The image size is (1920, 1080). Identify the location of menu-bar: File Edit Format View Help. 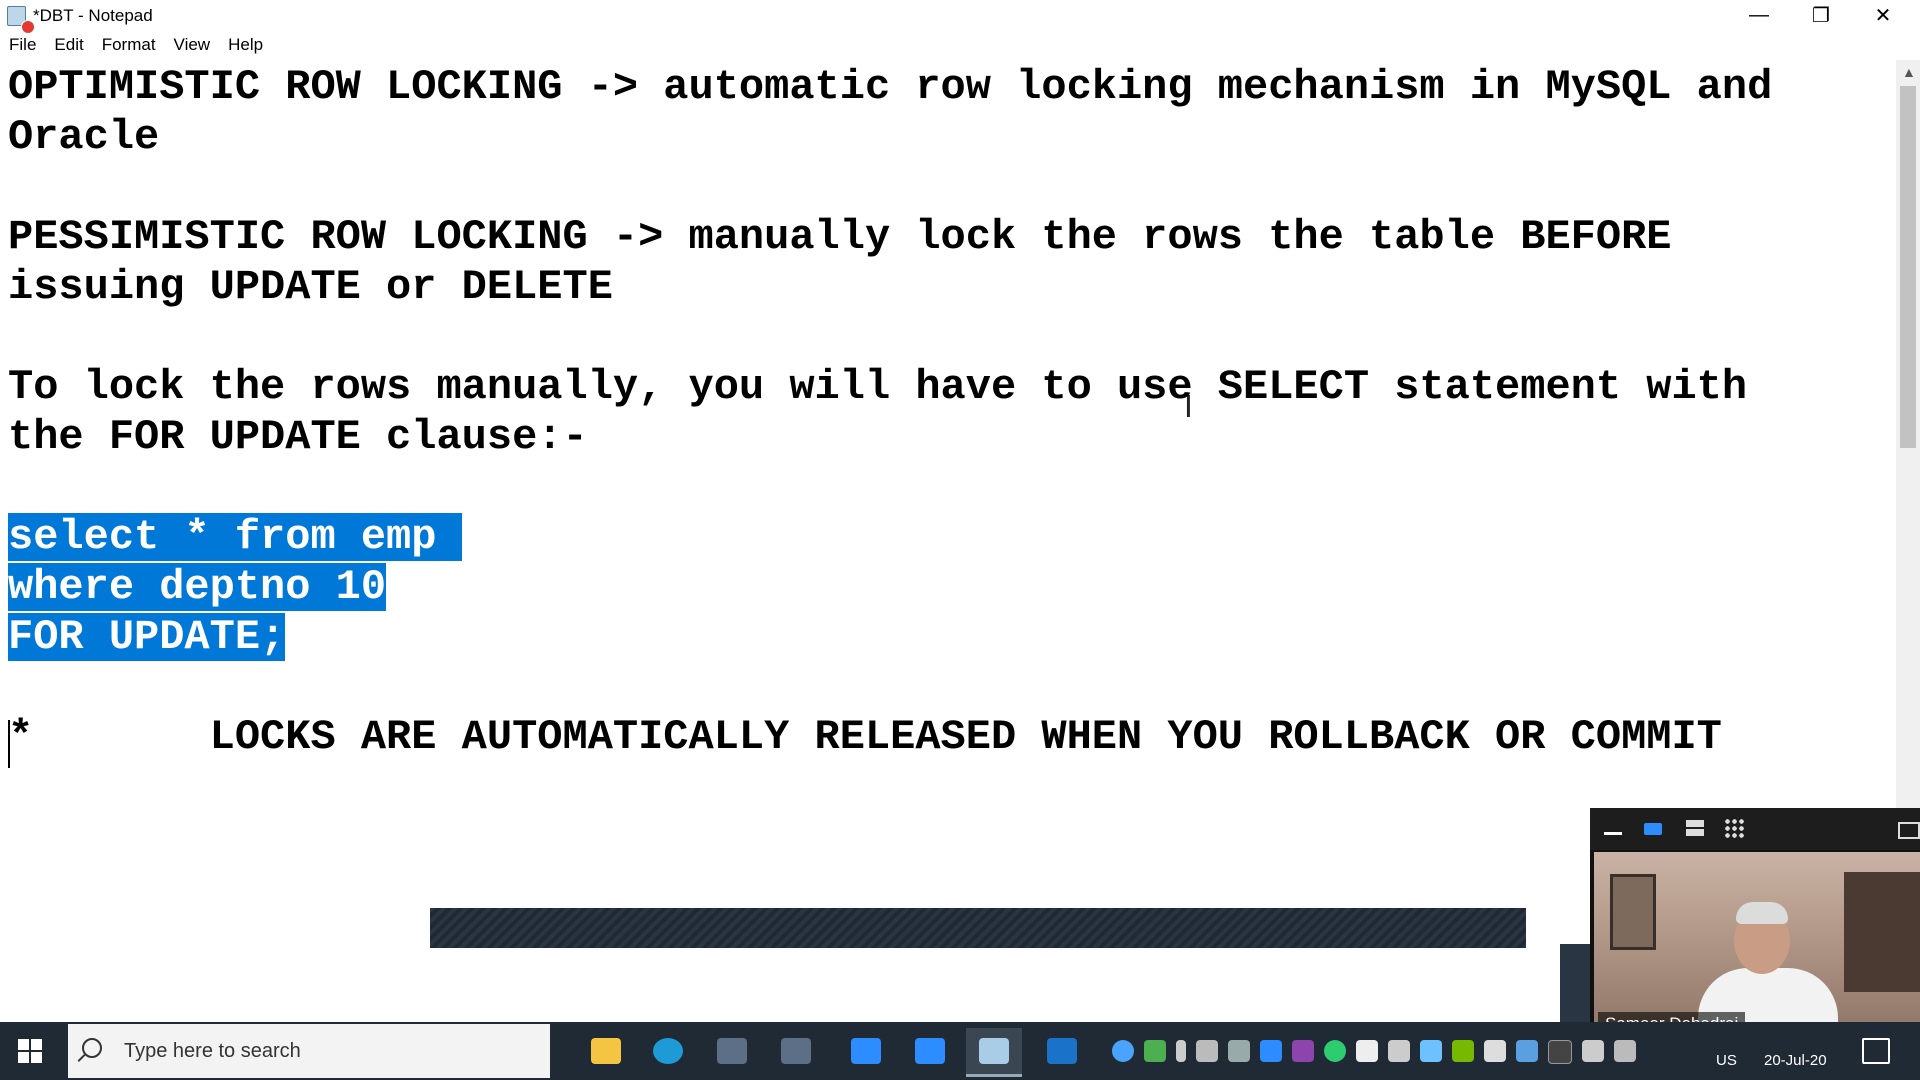
(136, 45).